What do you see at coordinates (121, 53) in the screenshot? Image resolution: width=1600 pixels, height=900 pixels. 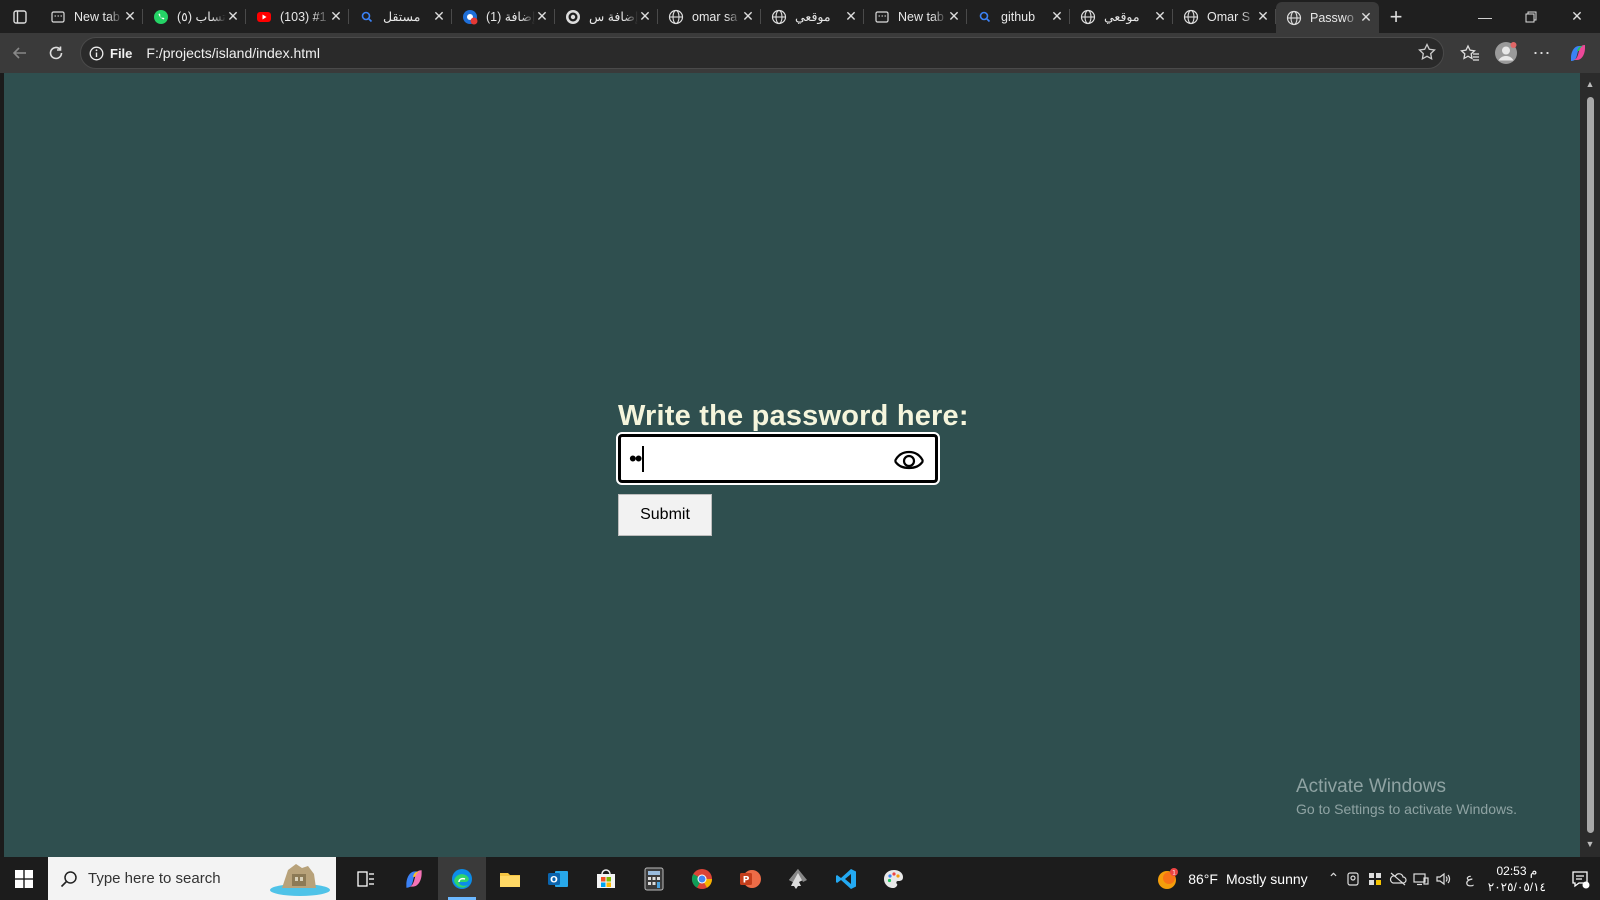 I see `site-info-label: File` at bounding box center [121, 53].